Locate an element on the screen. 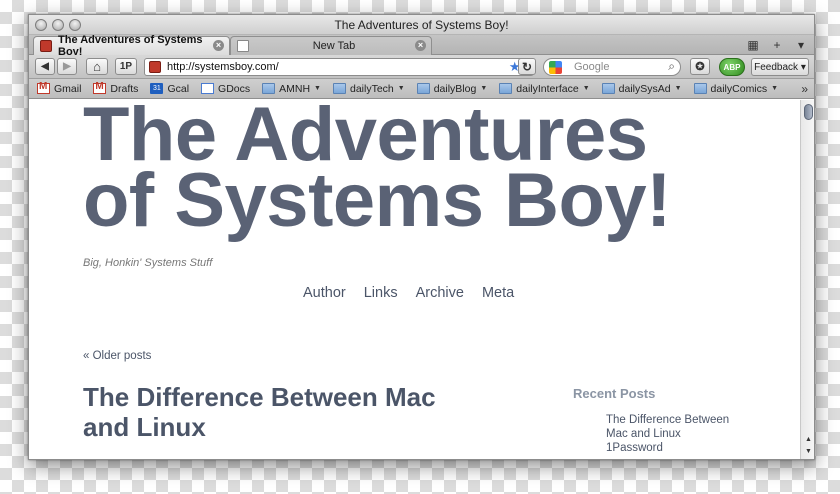  google-icon is located at coordinates (555, 67).